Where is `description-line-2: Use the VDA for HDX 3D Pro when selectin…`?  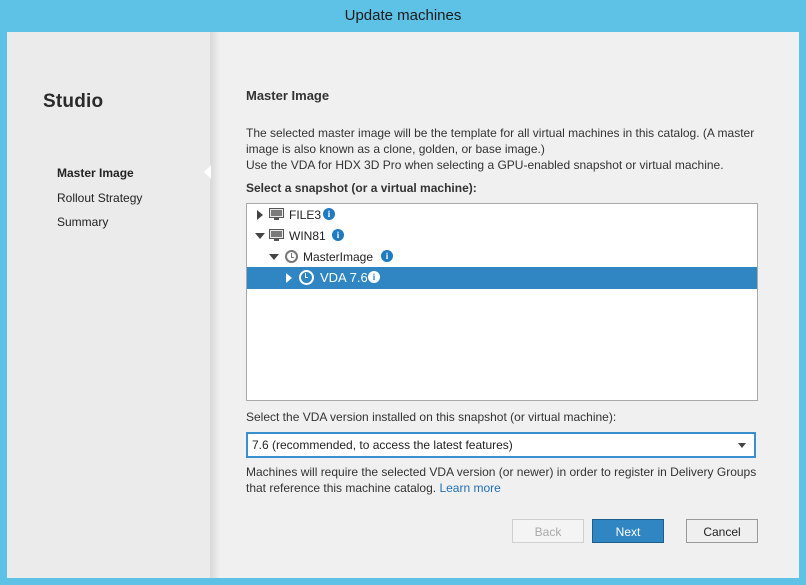 description-line-2: Use the VDA for HDX 3D Pro when selectin… is located at coordinates (485, 165).